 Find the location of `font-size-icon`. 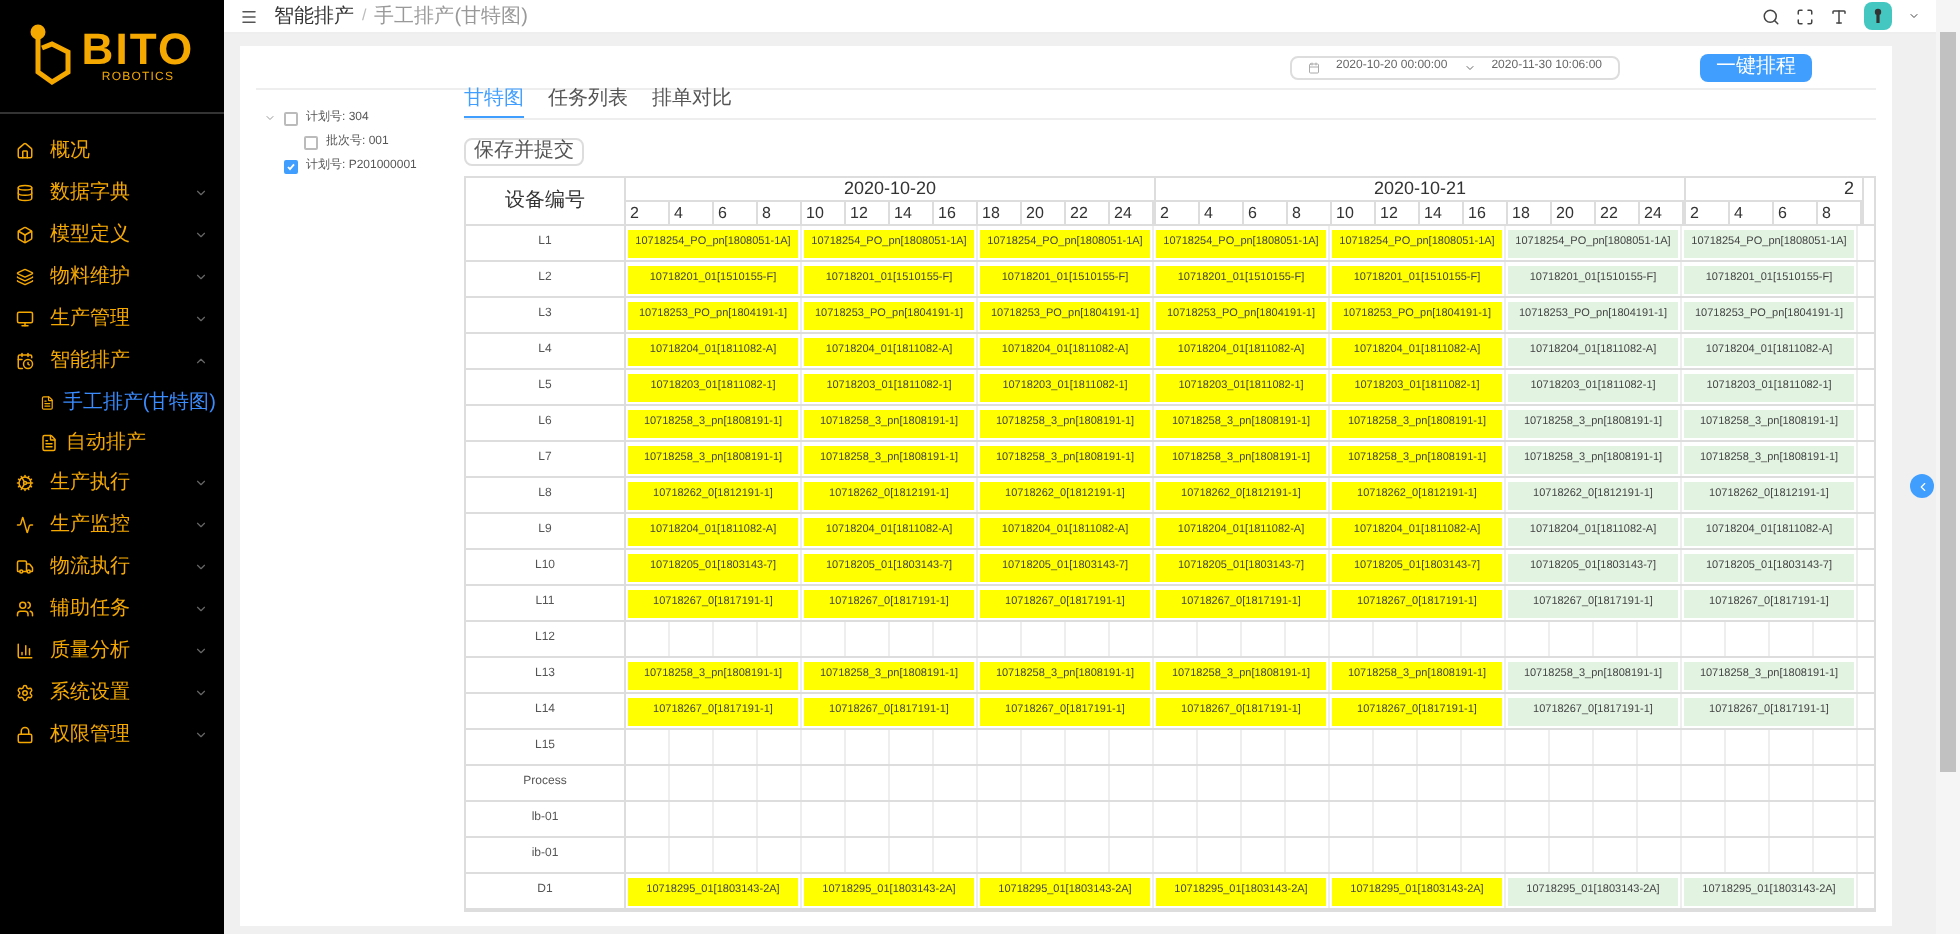

font-size-icon is located at coordinates (1839, 16).